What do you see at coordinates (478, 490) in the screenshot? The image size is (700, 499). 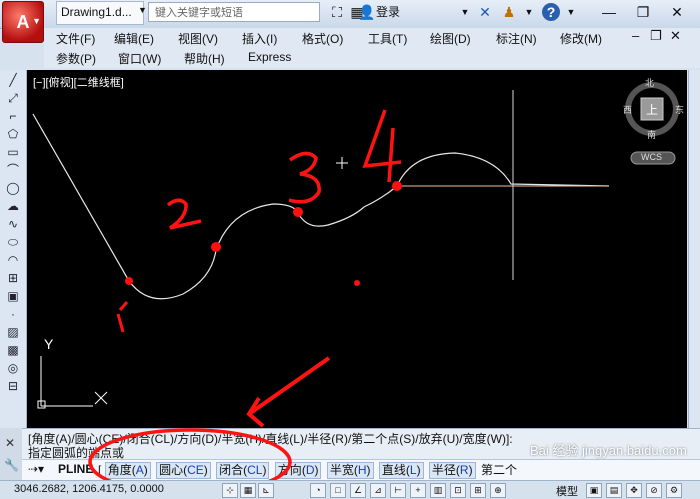 I see `selection-cycling-icon: ⊞` at bounding box center [478, 490].